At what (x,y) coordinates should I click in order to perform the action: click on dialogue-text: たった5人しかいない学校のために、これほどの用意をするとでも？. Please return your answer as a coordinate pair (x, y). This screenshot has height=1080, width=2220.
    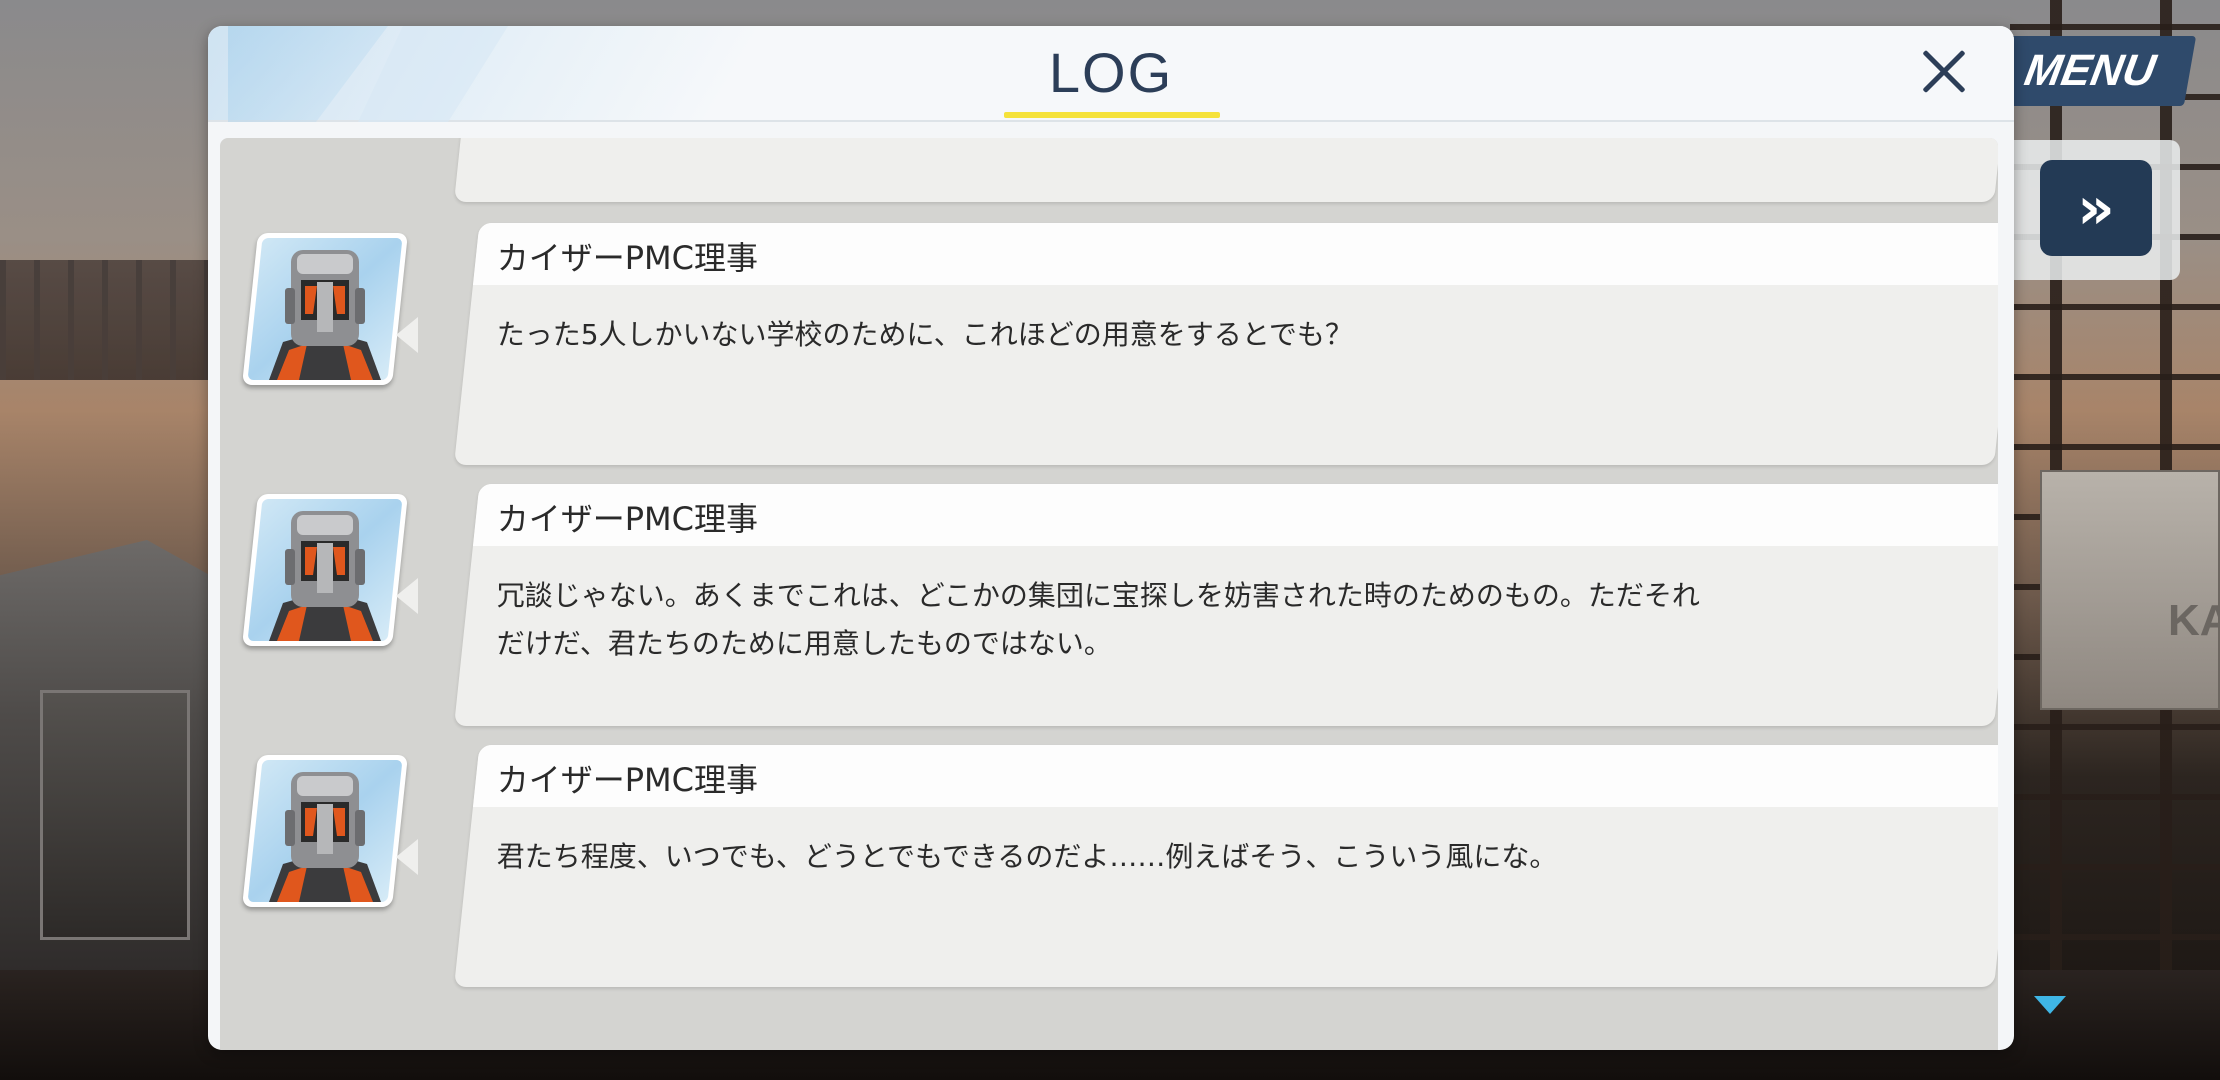
    Looking at the image, I should click on (924, 334).